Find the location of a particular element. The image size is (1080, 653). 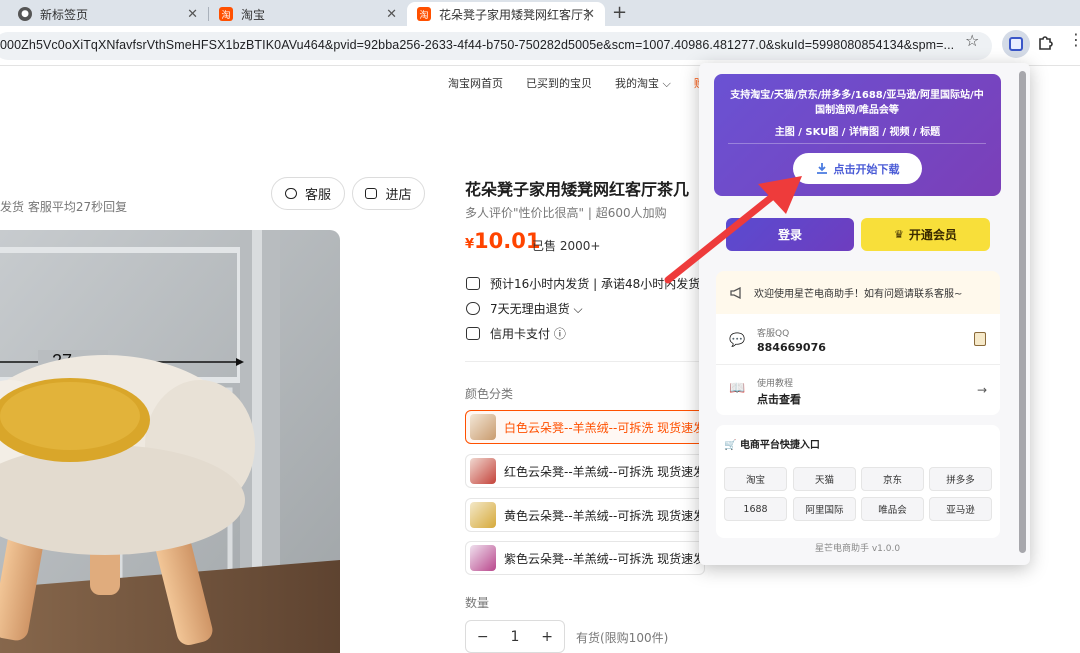

divider is located at coordinates (585, 361).